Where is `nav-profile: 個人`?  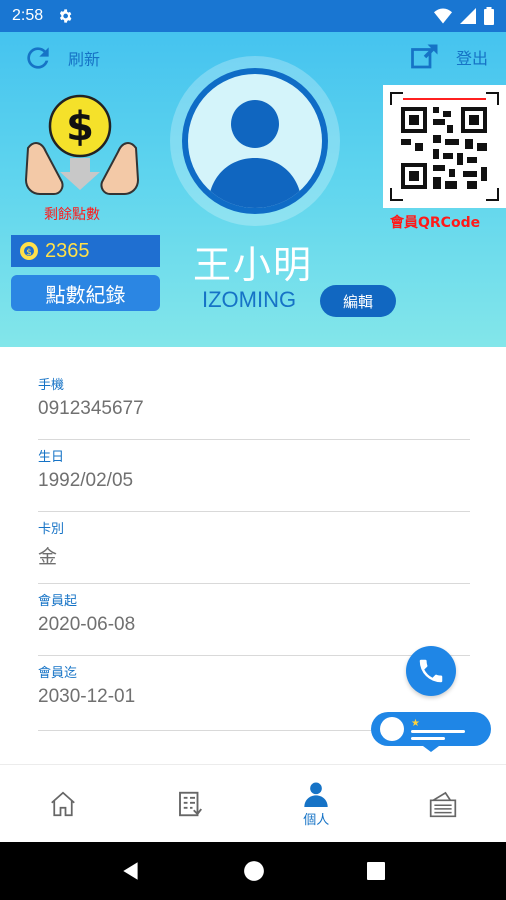 nav-profile: 個人 is located at coordinates (316, 803).